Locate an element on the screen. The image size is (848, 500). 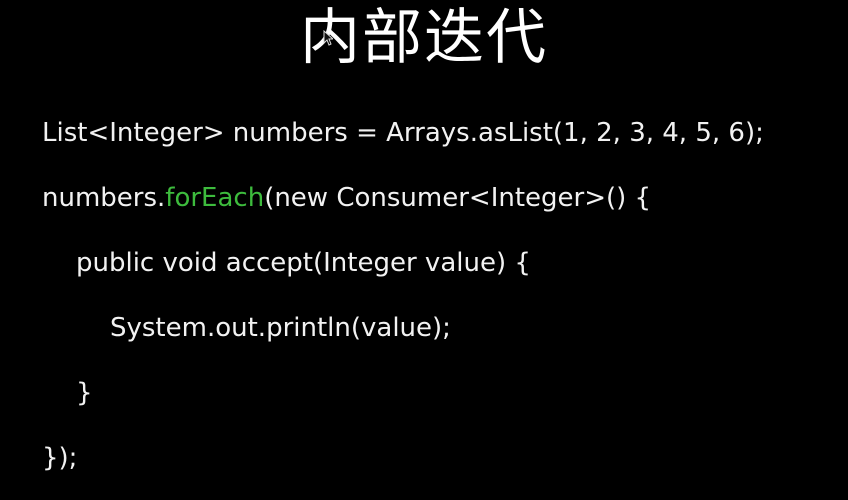
code-line-4: System.out.println(value); is located at coordinates (280, 328).